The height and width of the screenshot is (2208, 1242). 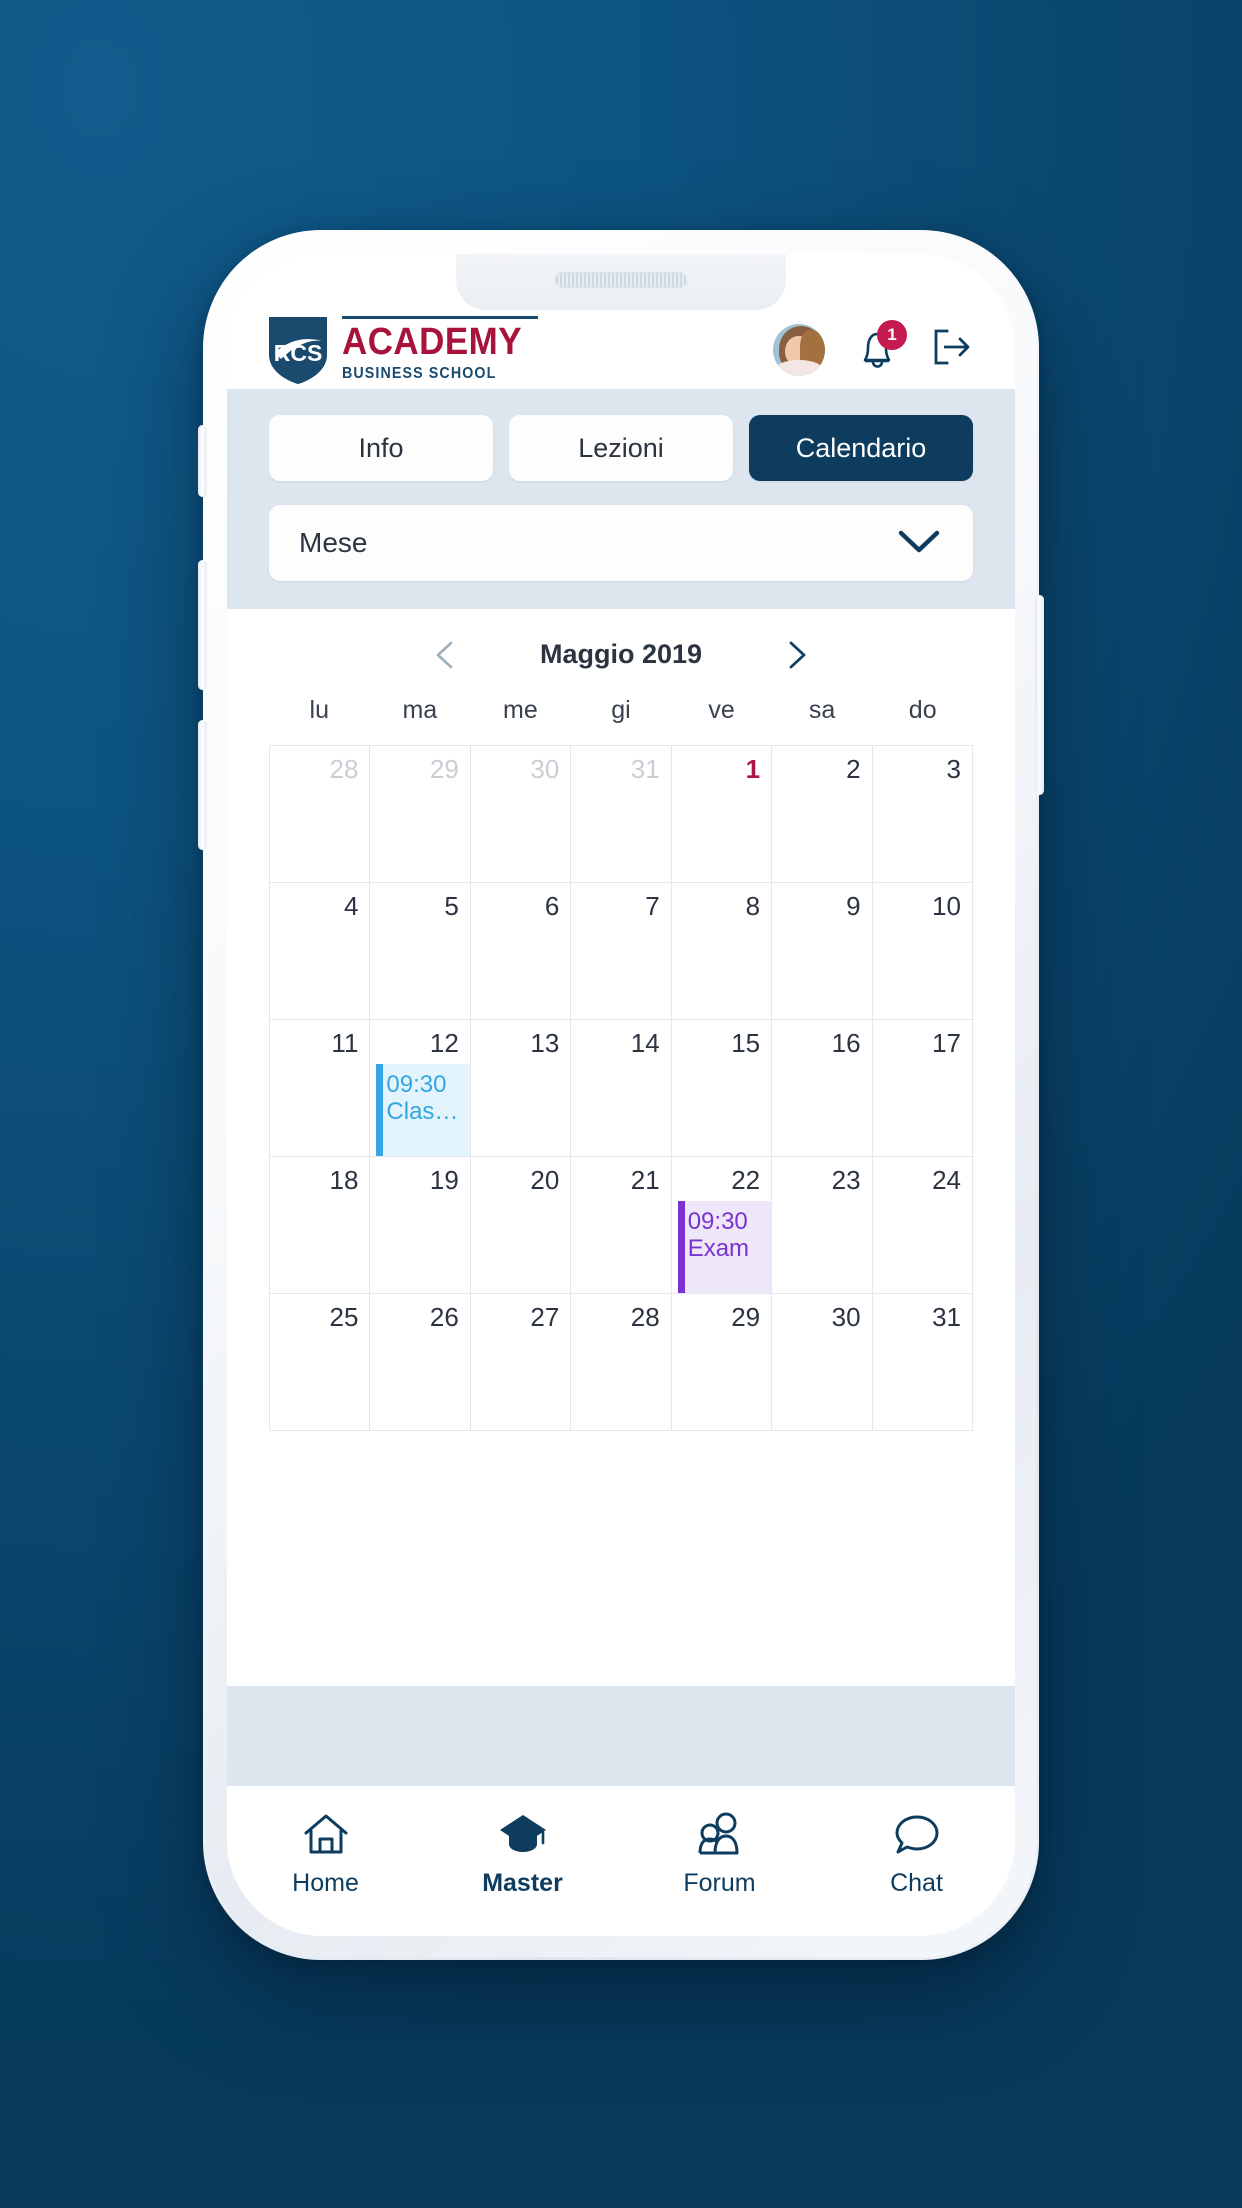 I want to click on nav-item-home: Home, so click(x=325, y=1852).